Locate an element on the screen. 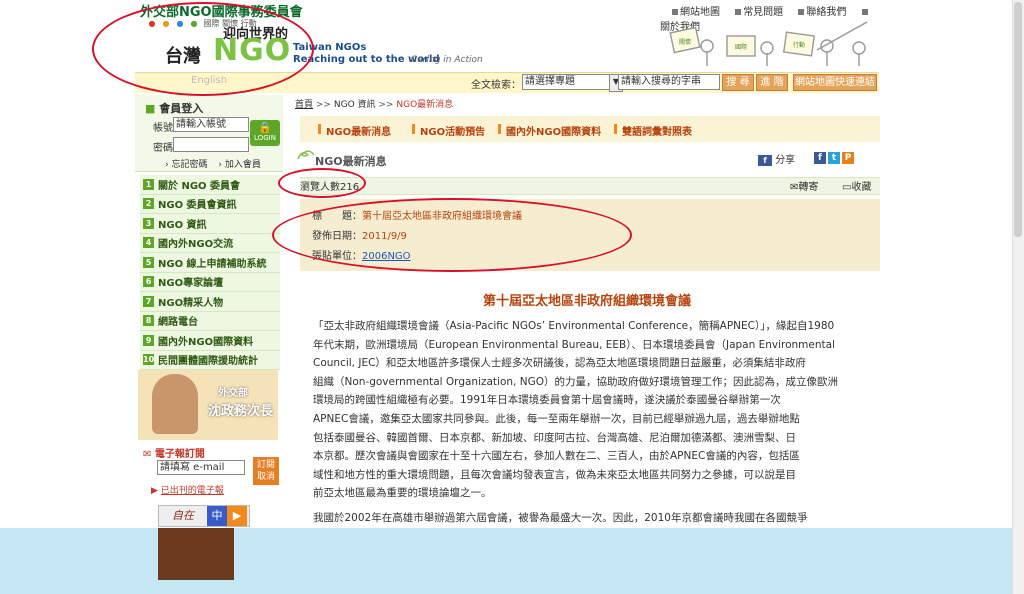 This screenshot has width=1024, height=594. mail-icon: ✉ is located at coordinates (147, 454).